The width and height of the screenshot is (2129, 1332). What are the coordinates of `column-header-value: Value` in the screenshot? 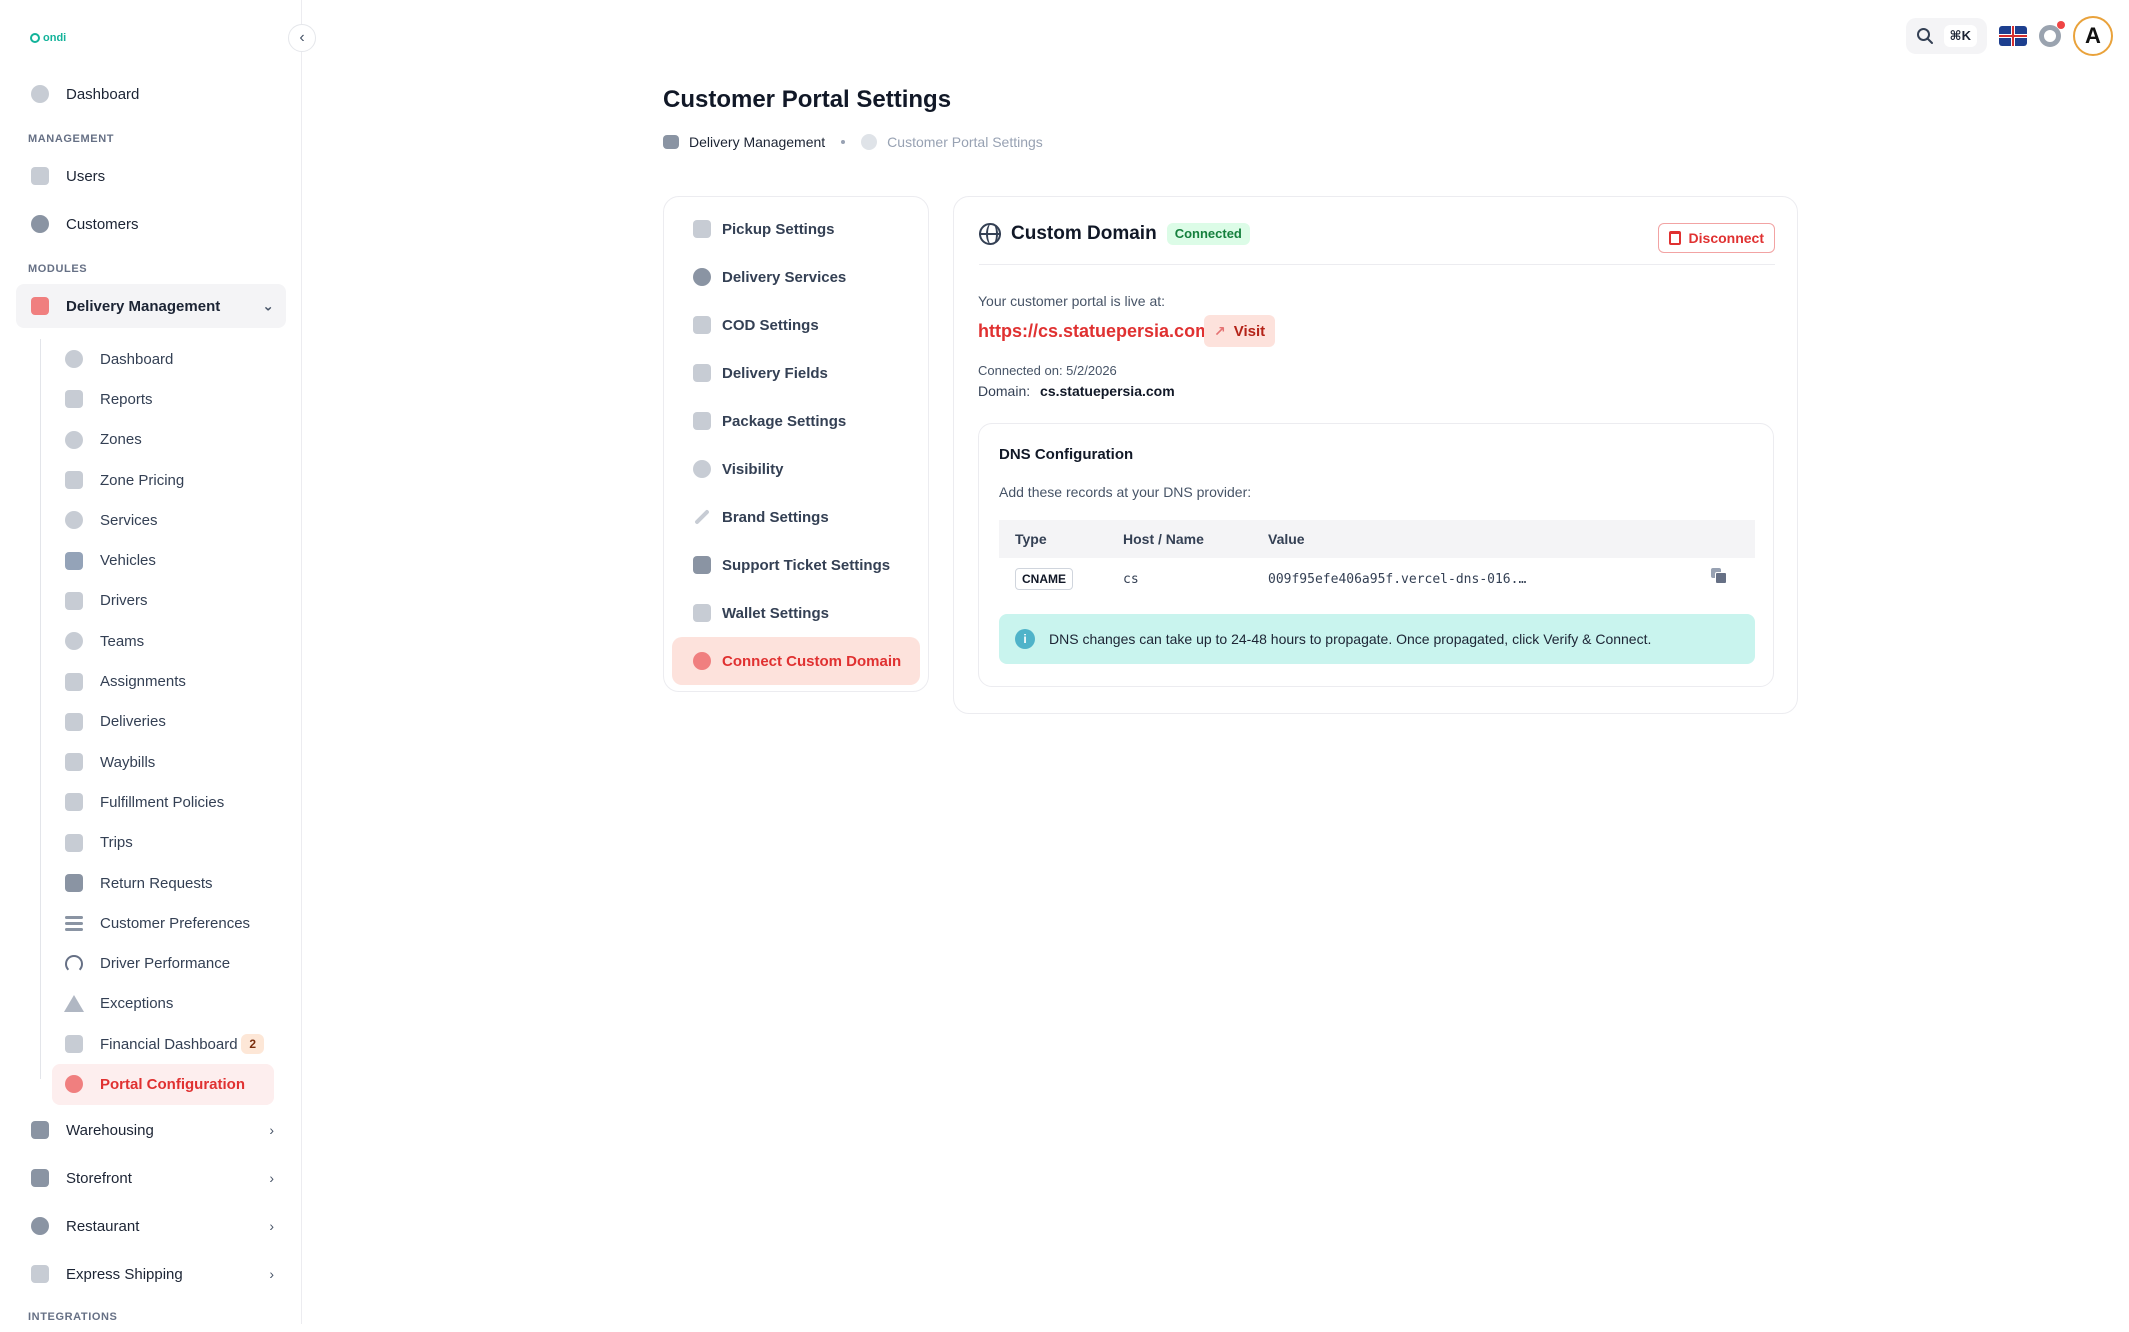 It's located at (1286, 539).